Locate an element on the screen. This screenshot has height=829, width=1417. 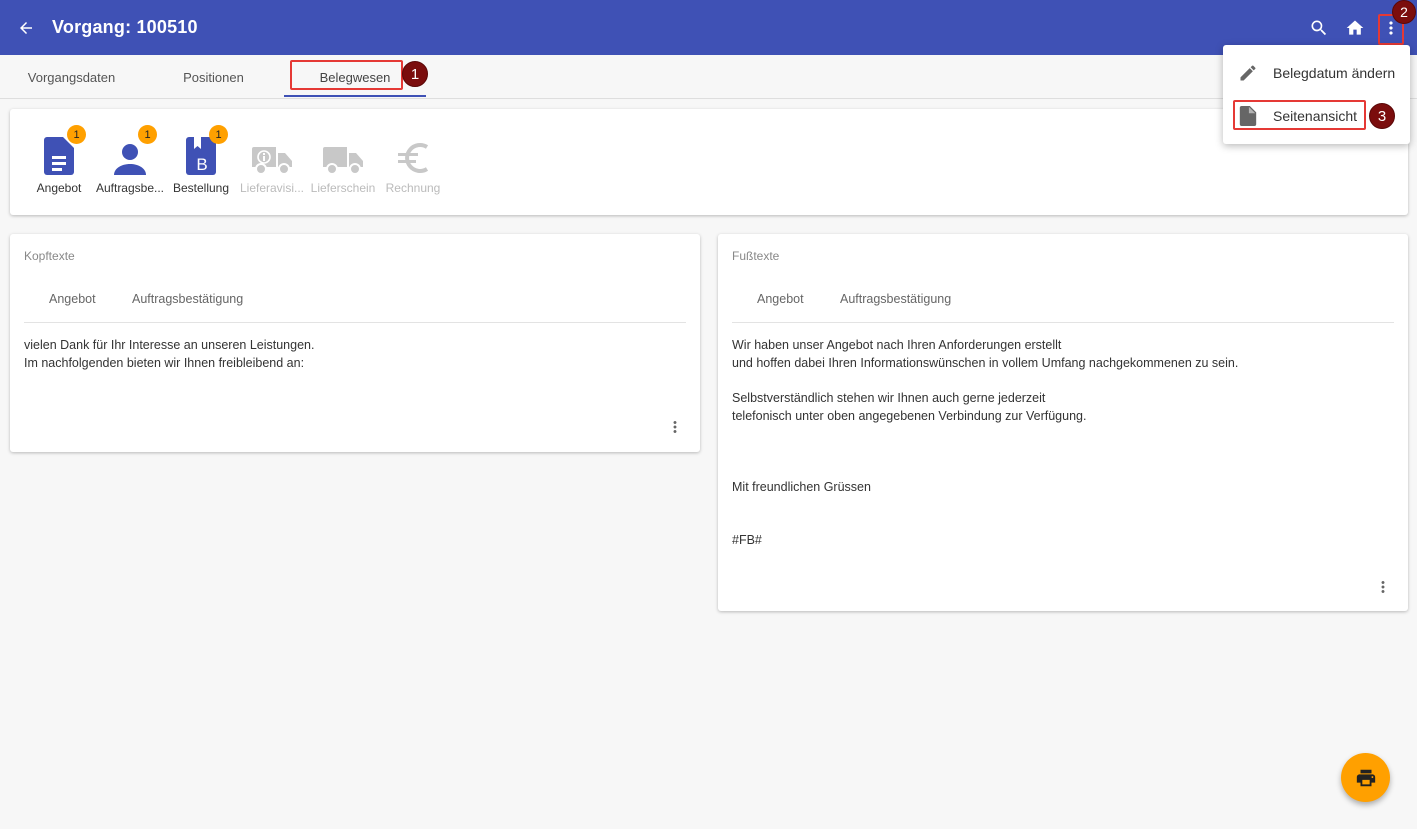
truck-icon is located at coordinates (343, 161).